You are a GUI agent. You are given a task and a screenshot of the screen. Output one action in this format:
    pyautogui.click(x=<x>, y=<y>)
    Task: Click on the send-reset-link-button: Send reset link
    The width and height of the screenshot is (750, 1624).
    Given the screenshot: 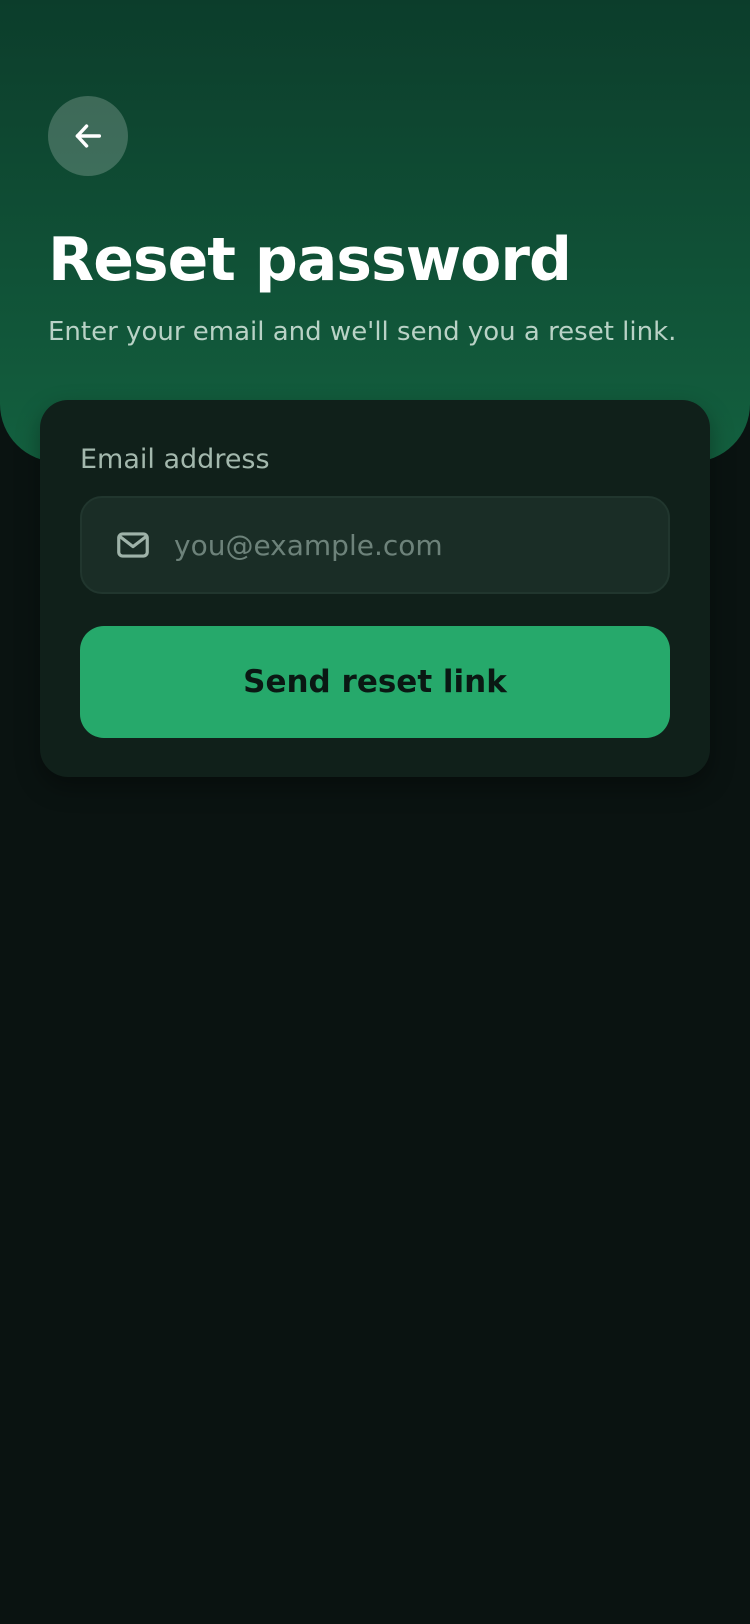 What is the action you would take?
    pyautogui.click(x=375, y=682)
    